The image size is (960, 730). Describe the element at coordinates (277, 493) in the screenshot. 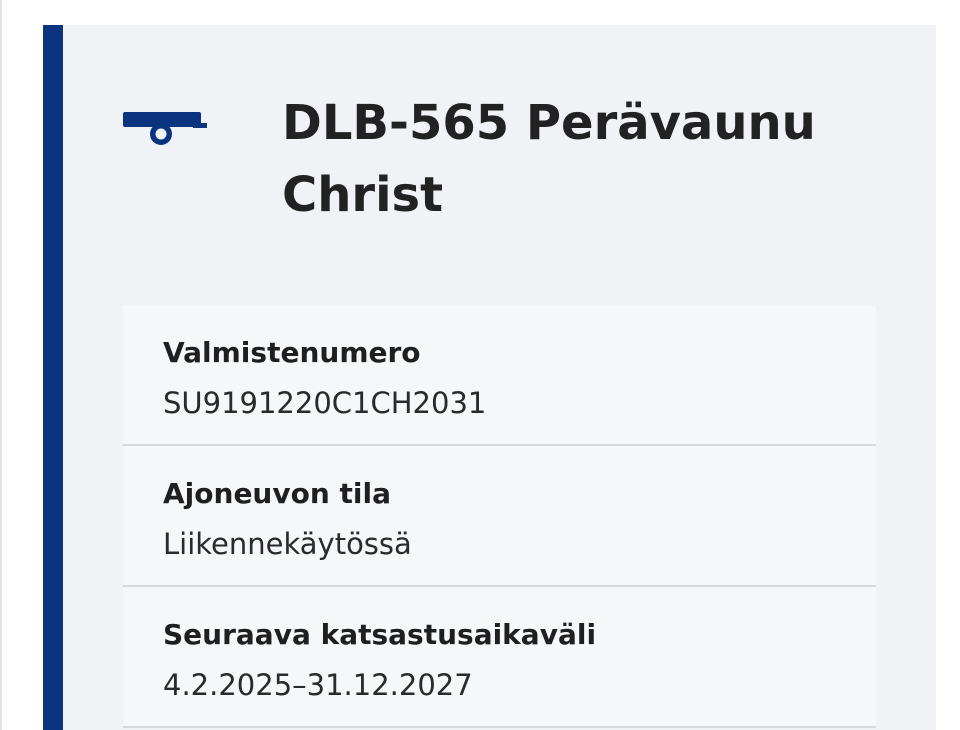

I see `detail-label: Ajoneuvon tila` at that location.